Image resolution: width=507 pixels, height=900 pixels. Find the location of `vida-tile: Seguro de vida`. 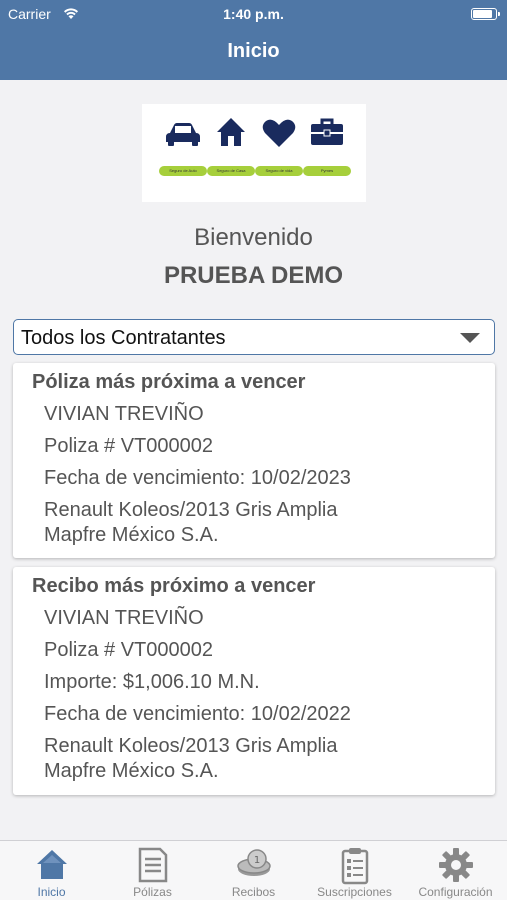

vida-tile: Seguro de vida is located at coordinates (279, 147).